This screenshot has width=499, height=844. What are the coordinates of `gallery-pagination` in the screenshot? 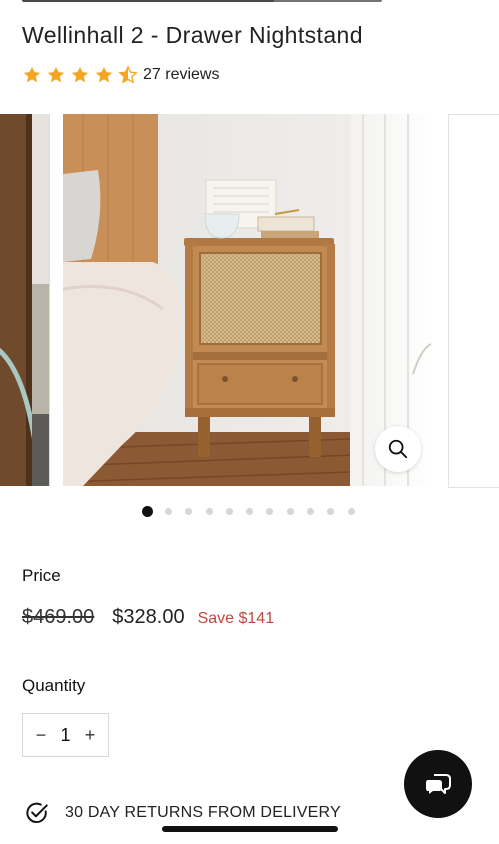 It's located at (255, 511).